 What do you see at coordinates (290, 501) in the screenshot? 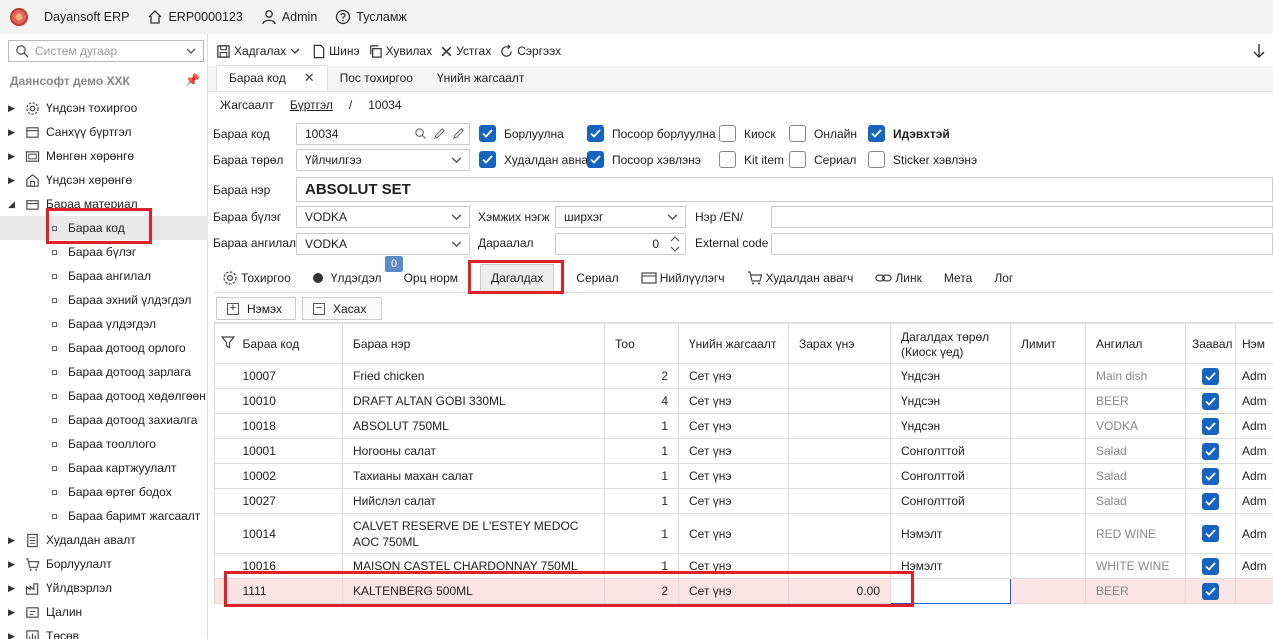
I see `cell-code: 10027` at bounding box center [290, 501].